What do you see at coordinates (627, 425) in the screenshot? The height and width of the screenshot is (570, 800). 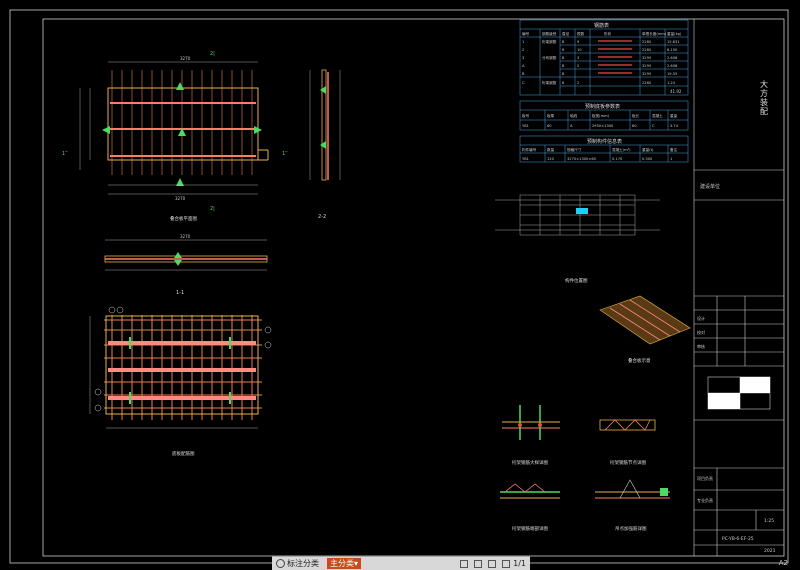 I see `detail-truss-node` at bounding box center [627, 425].